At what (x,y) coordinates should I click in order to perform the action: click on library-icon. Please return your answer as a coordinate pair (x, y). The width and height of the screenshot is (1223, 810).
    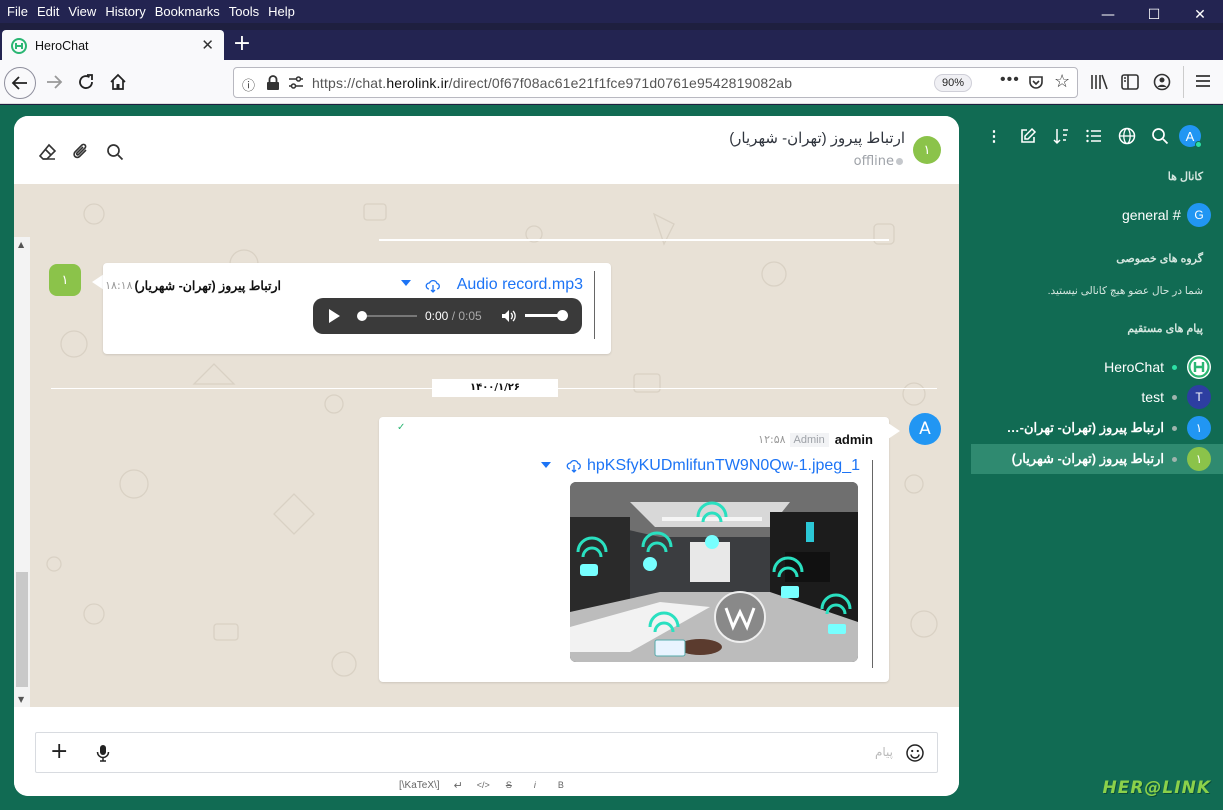
    Looking at the image, I should click on (1099, 82).